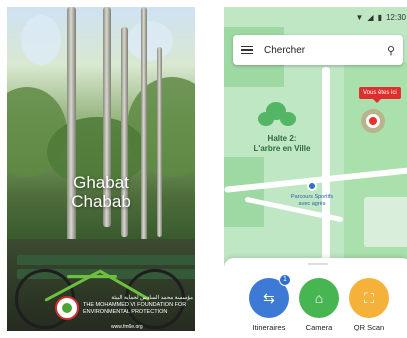  I want to click on camera-button: ⌂, so click(319, 298).